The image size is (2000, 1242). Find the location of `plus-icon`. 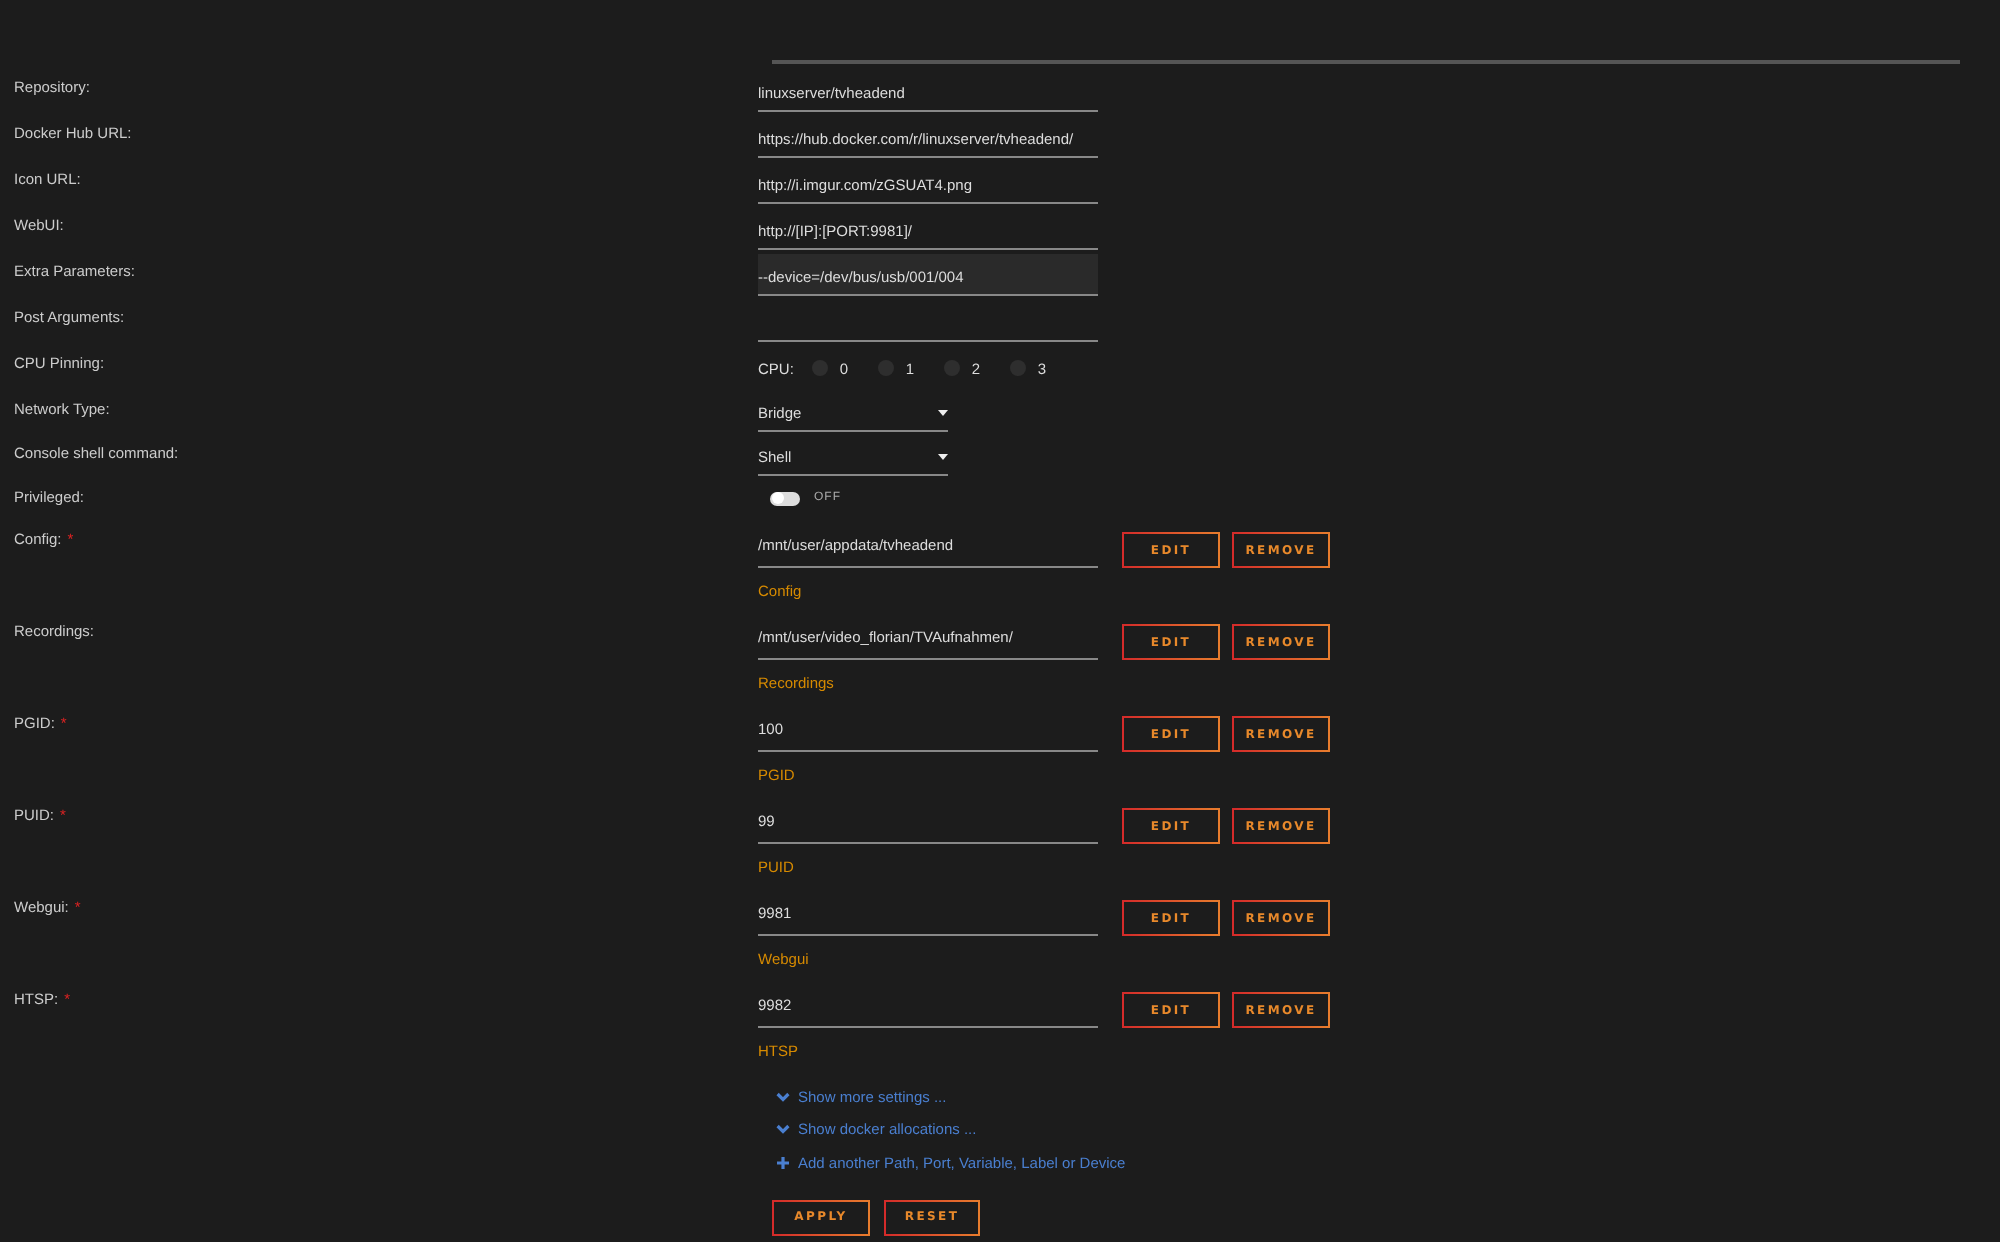

plus-icon is located at coordinates (783, 1162).